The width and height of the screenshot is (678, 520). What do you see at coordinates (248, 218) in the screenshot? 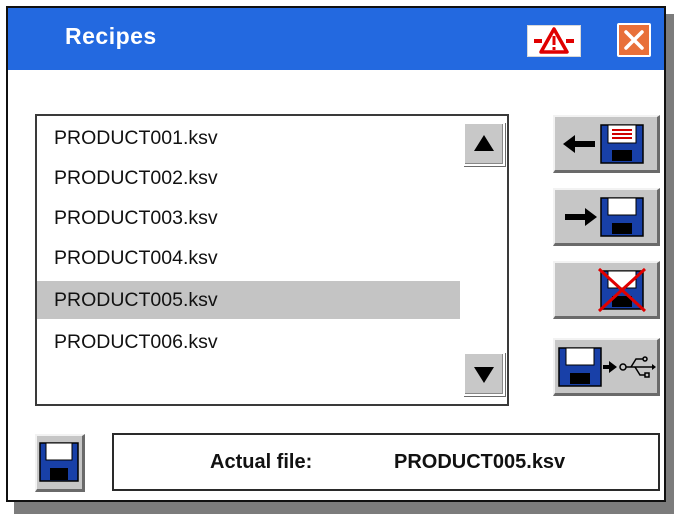
I see `list-item: PRODUCT003.ksv` at bounding box center [248, 218].